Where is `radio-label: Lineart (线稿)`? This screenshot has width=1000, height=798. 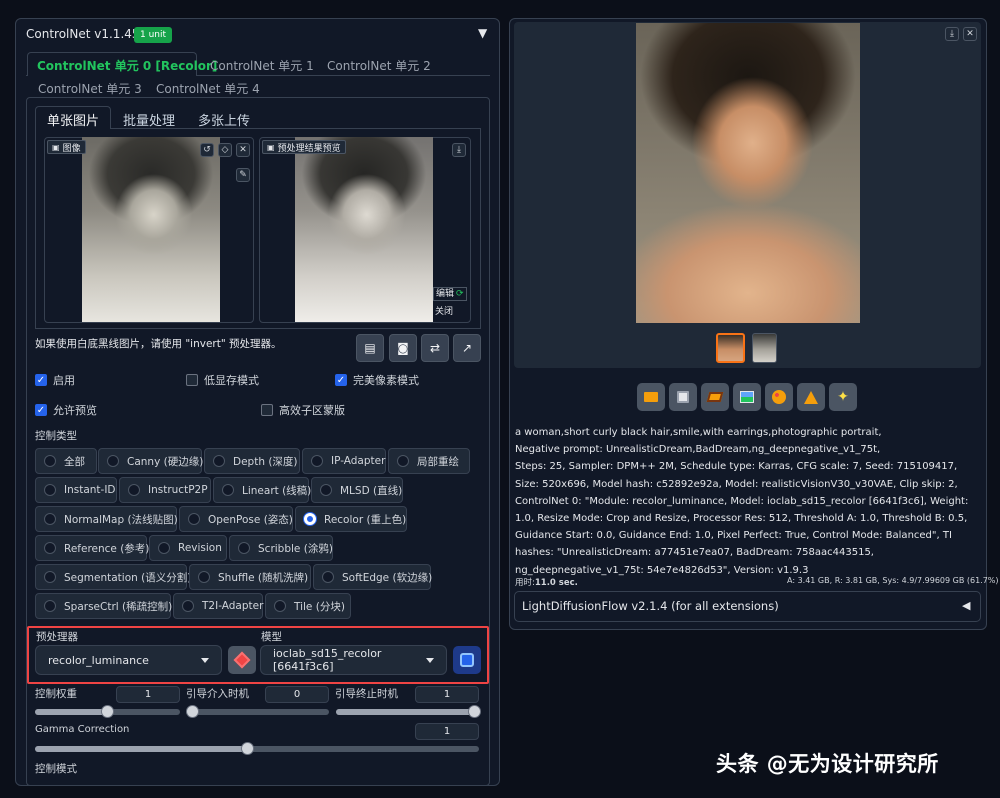
radio-label: Lineart (线稿) is located at coordinates (277, 490).